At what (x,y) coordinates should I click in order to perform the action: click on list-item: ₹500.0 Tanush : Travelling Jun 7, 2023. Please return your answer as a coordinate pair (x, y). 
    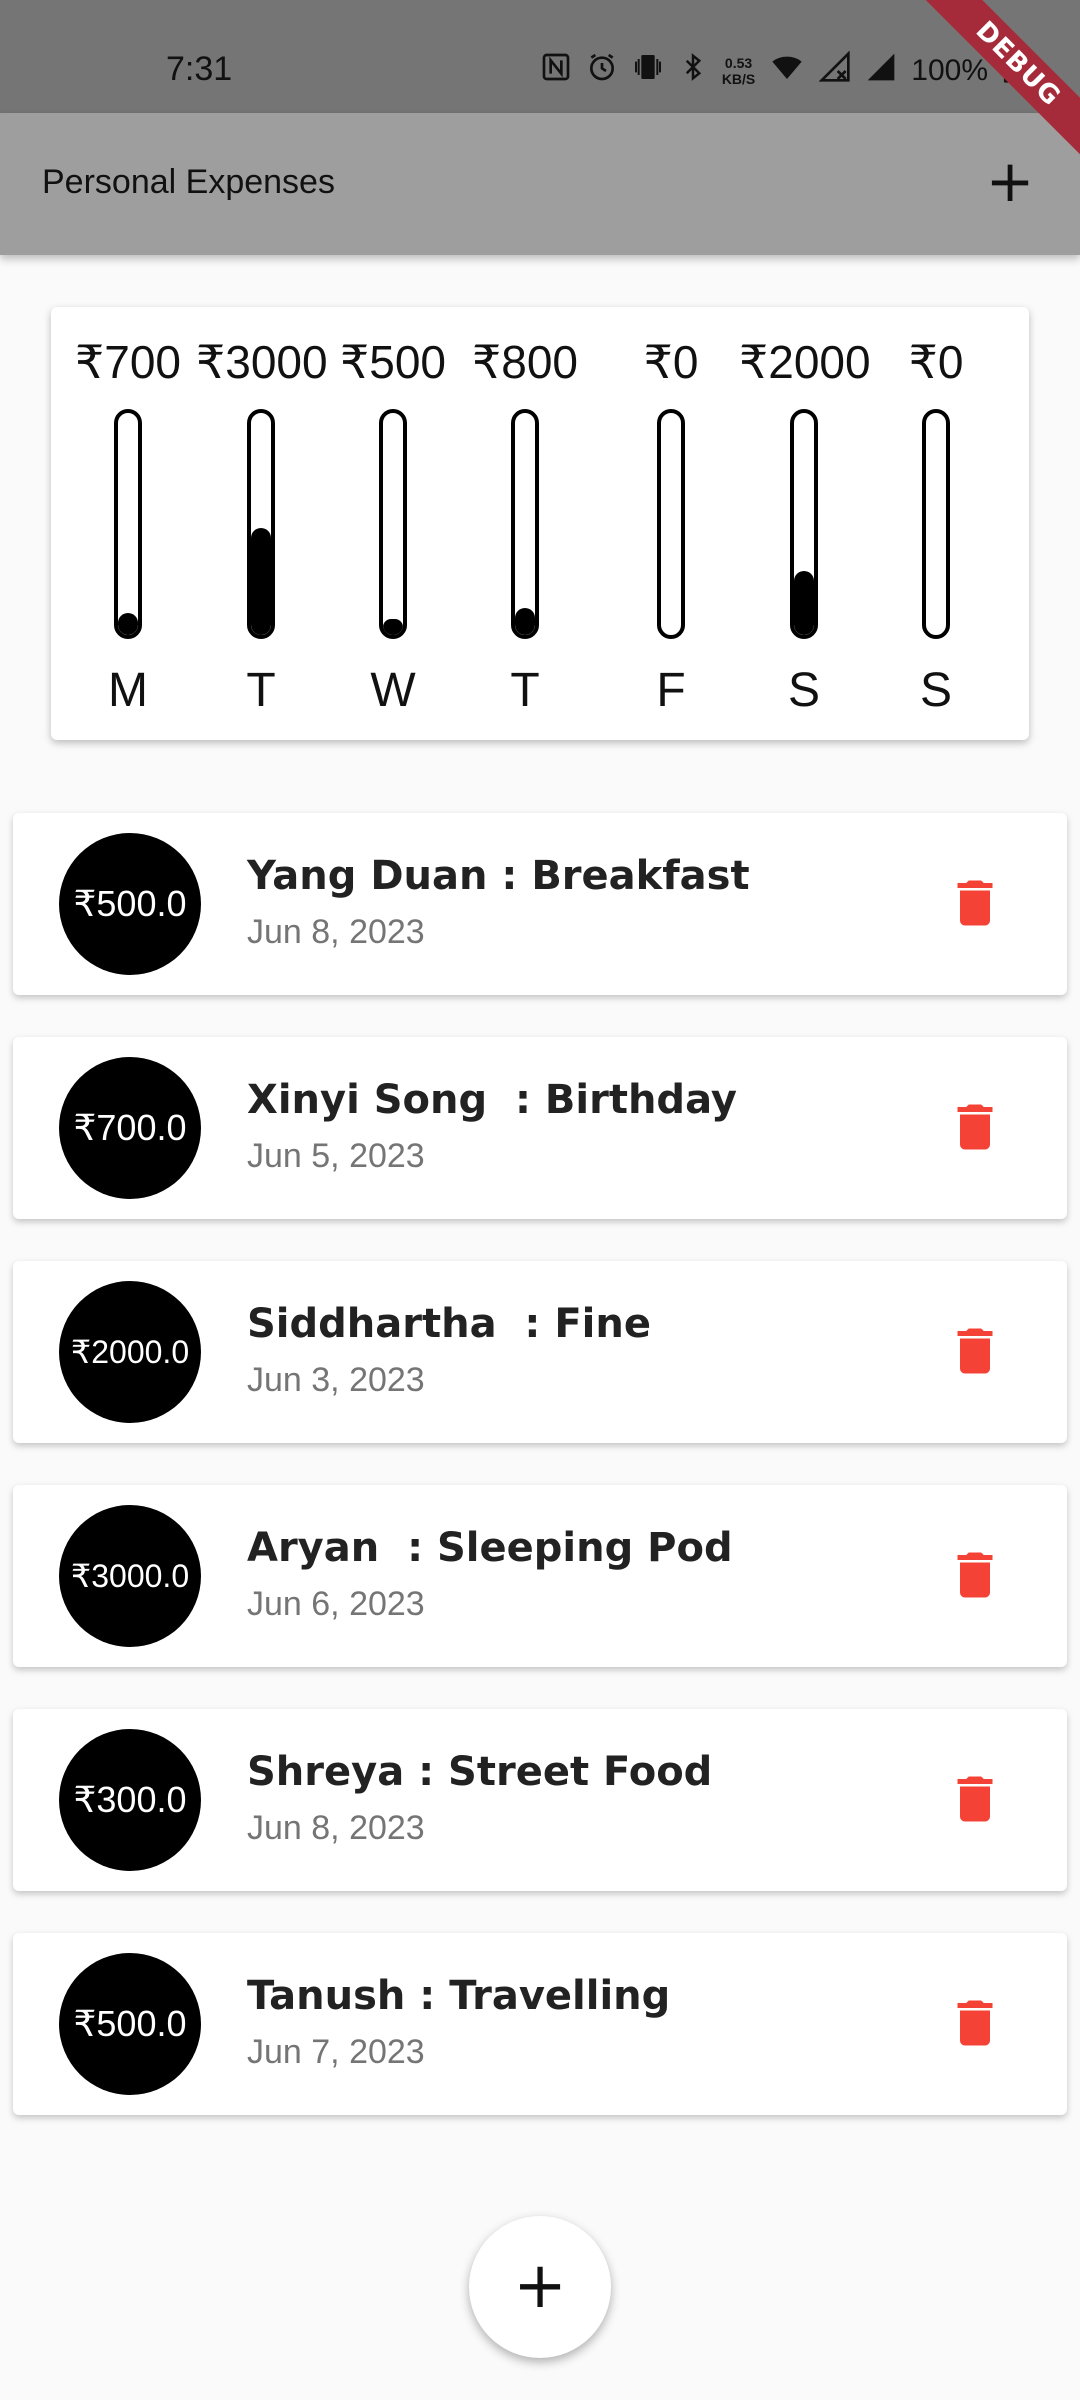
    Looking at the image, I should click on (540, 2024).